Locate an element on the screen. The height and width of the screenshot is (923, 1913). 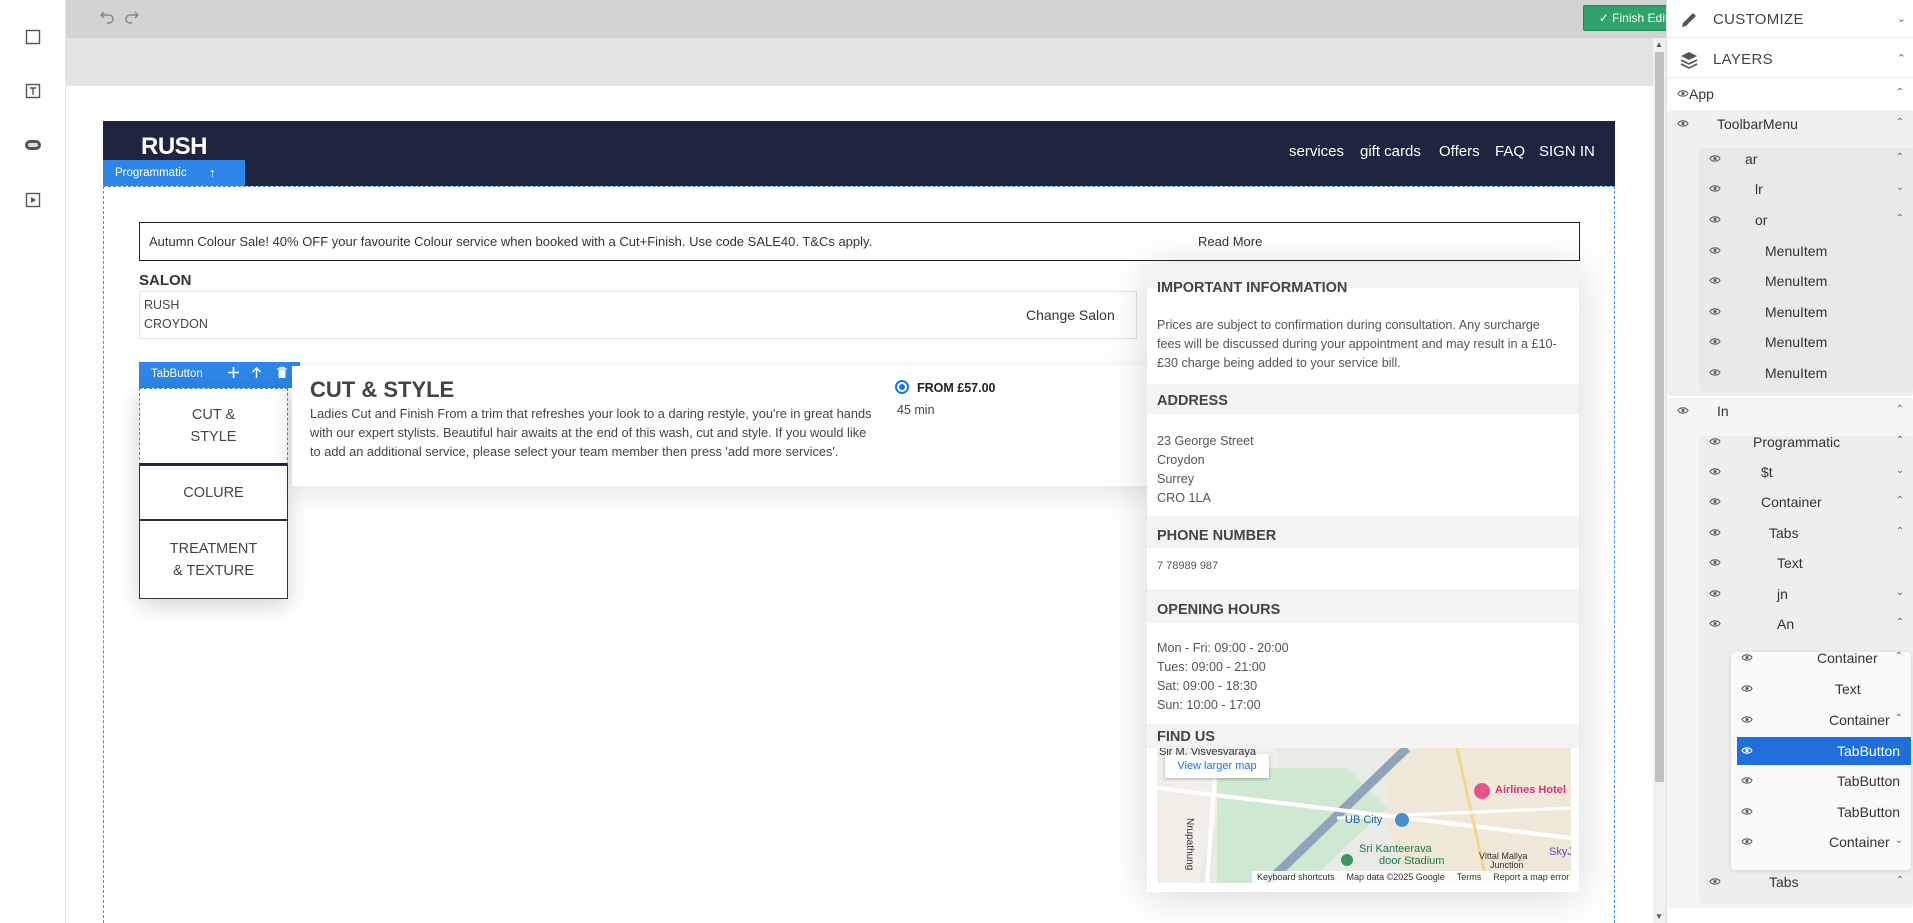
select-parent-icon is located at coordinates (256, 374).